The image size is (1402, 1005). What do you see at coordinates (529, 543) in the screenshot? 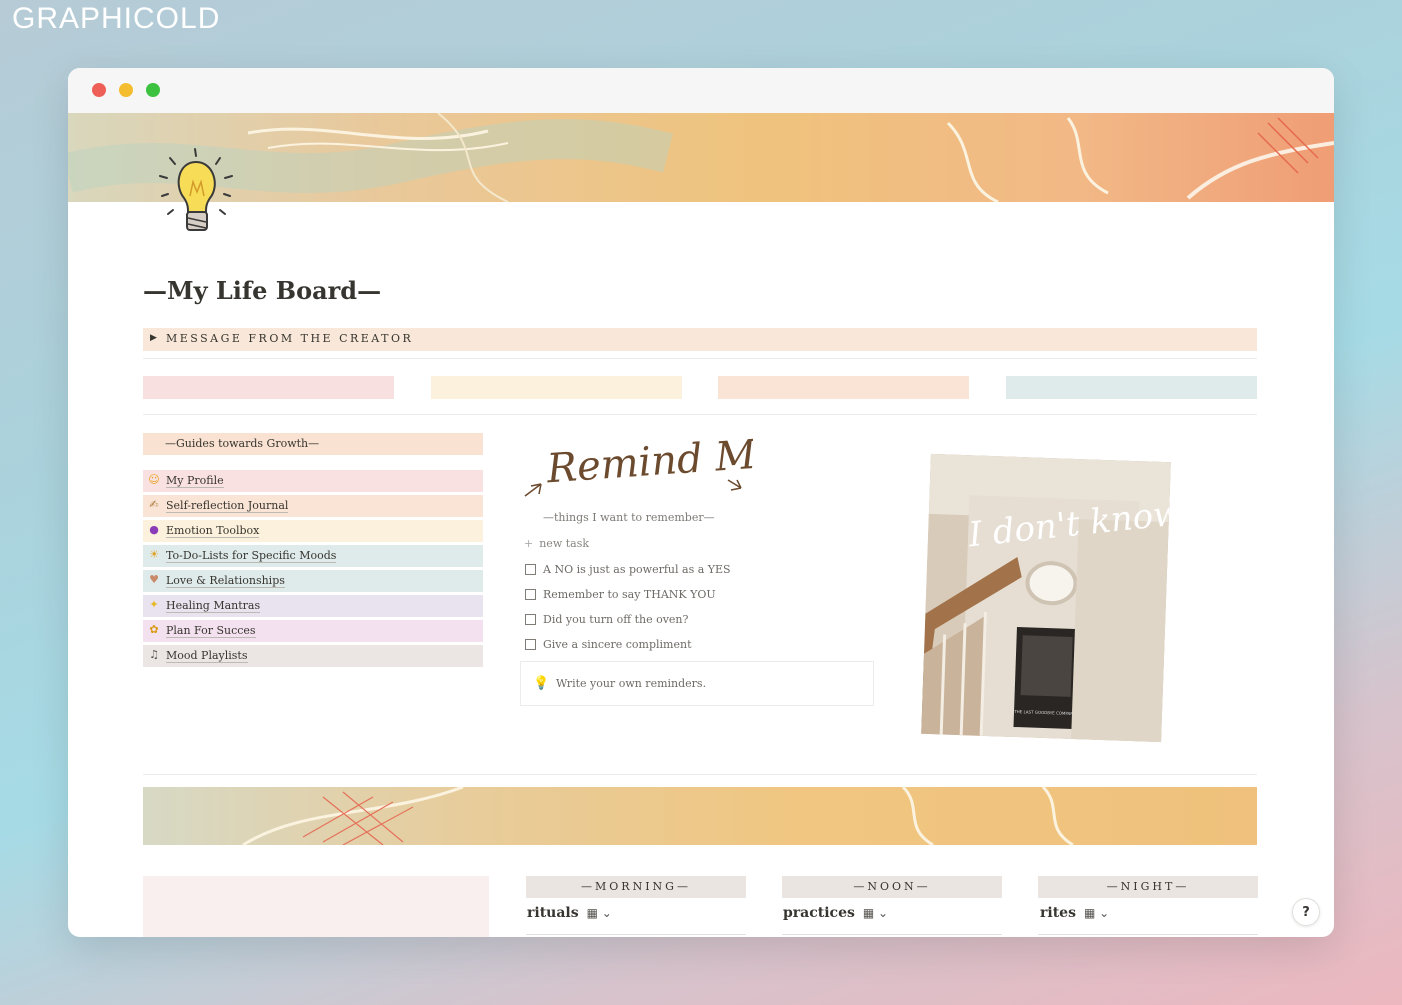
I see `plus-icon: +` at bounding box center [529, 543].